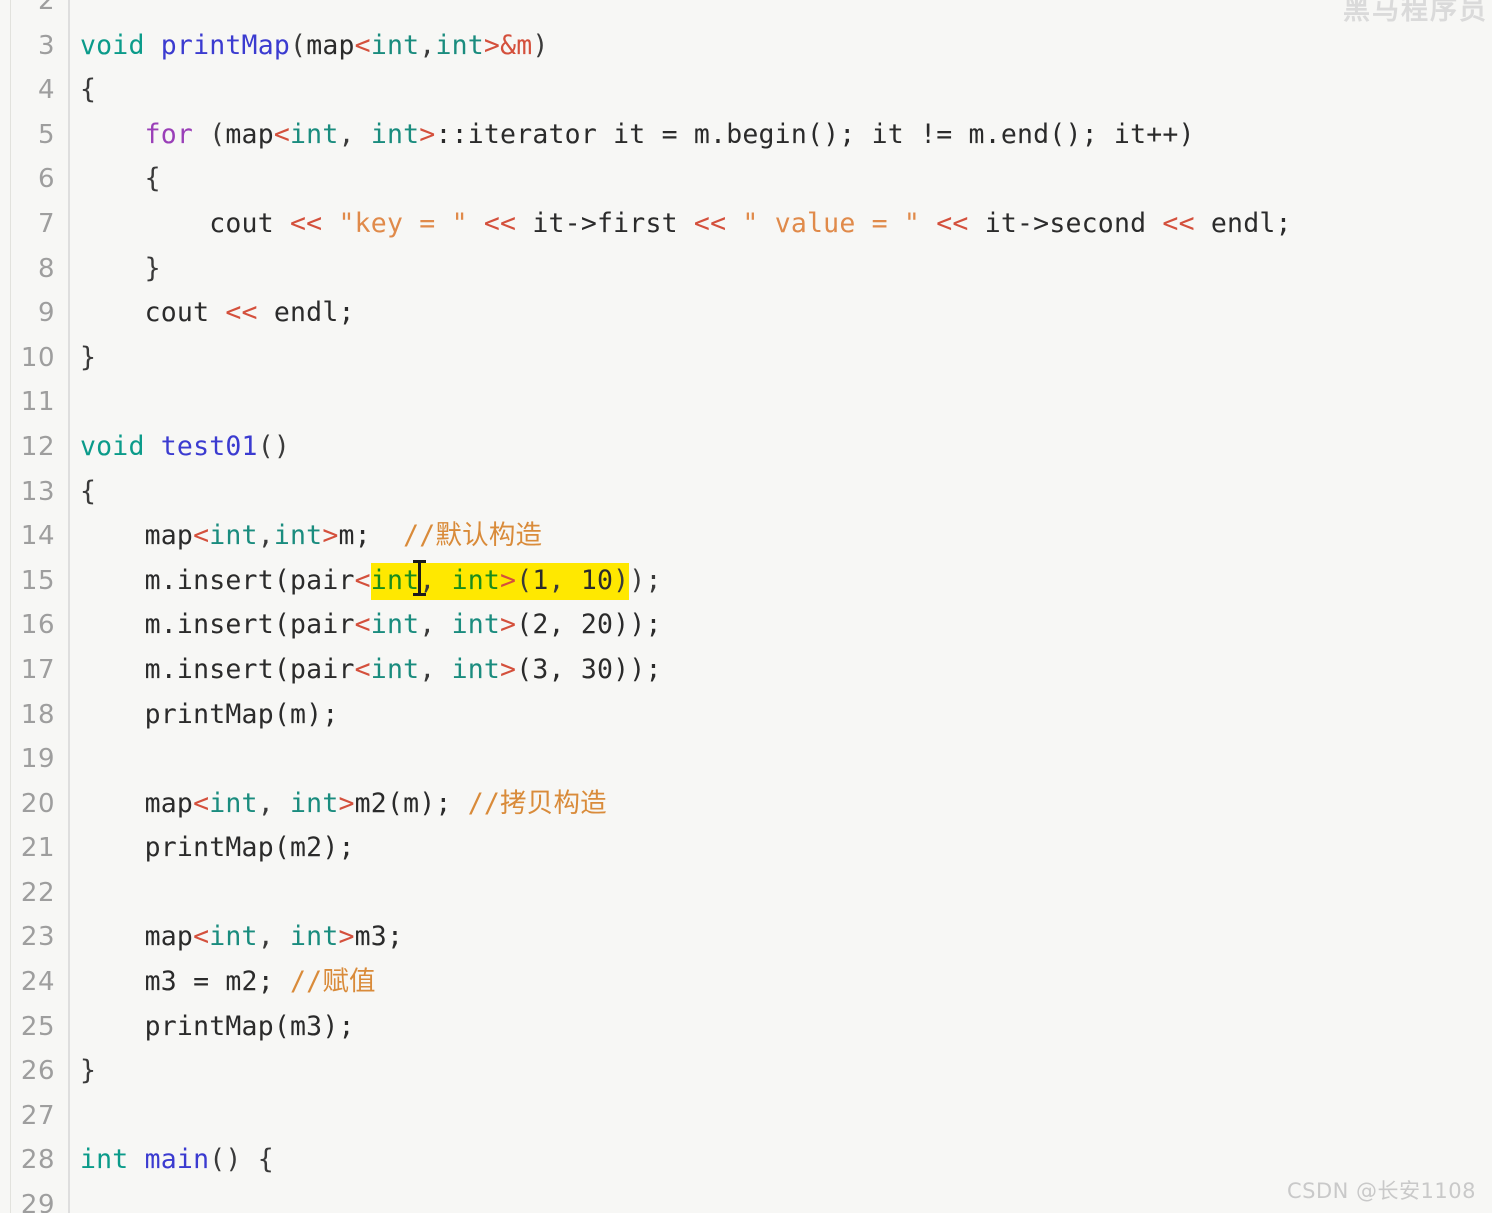  I want to click on code-line-18: 18 printMap(m);, so click(746, 715).